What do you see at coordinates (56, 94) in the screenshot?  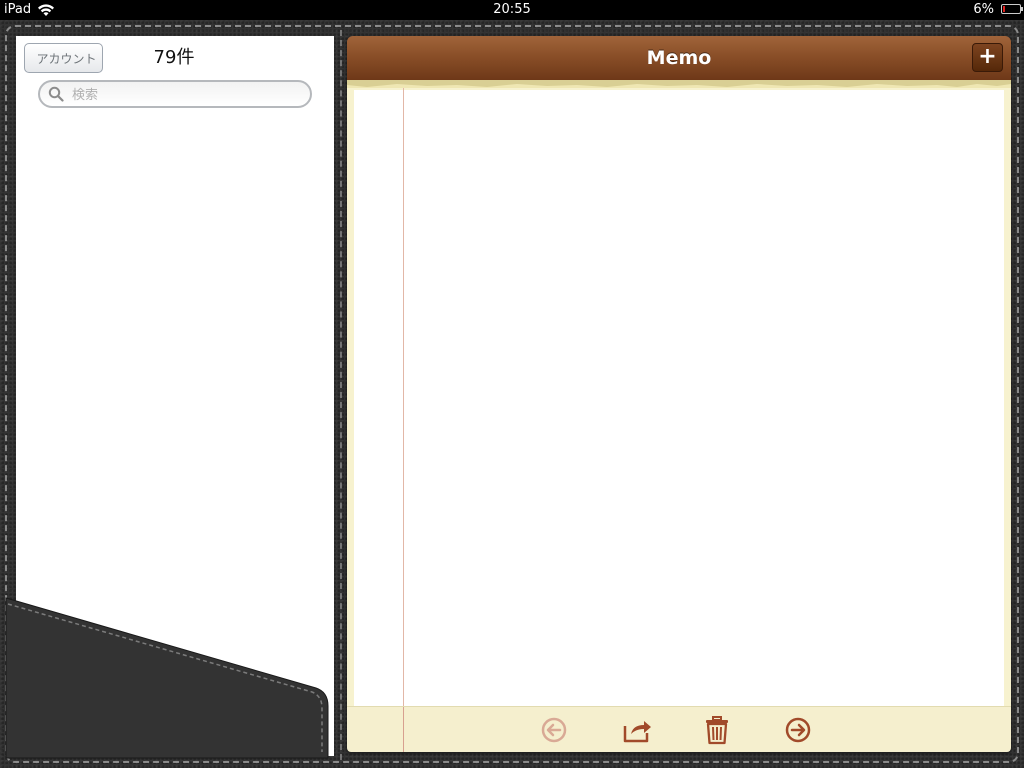 I see `search-icon` at bounding box center [56, 94].